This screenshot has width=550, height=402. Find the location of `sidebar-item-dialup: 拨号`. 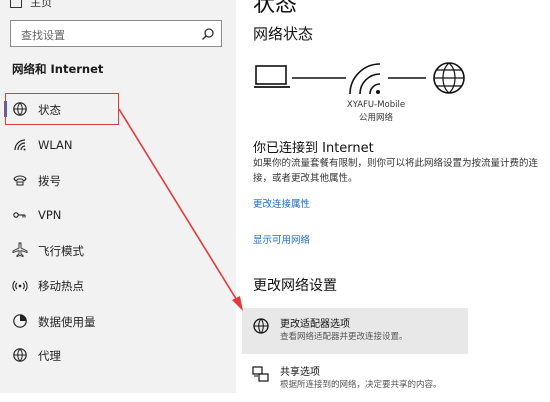

sidebar-item-dialup: 拨号 is located at coordinates (118, 180).